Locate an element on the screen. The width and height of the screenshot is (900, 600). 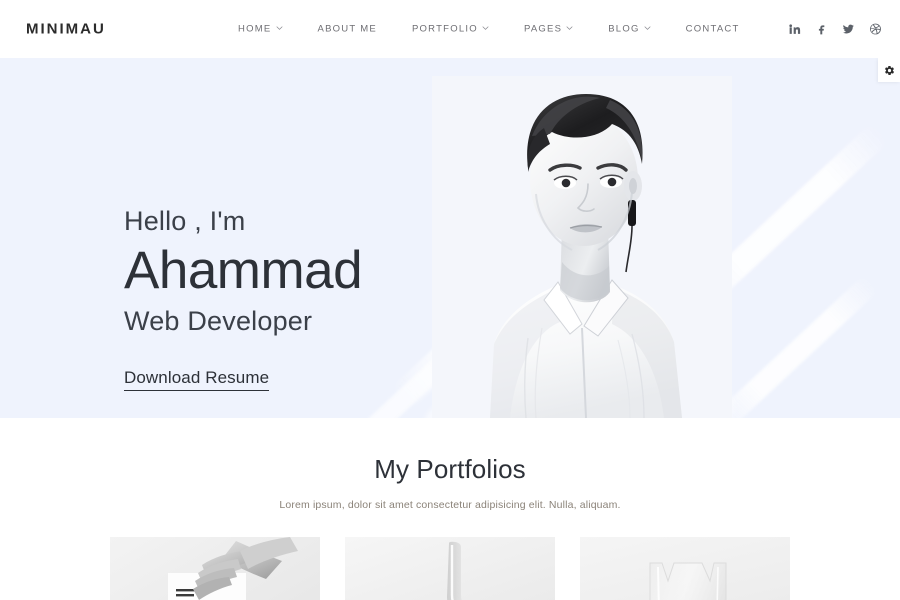
nav-item-blog: BLOG is located at coordinates (629, 29).